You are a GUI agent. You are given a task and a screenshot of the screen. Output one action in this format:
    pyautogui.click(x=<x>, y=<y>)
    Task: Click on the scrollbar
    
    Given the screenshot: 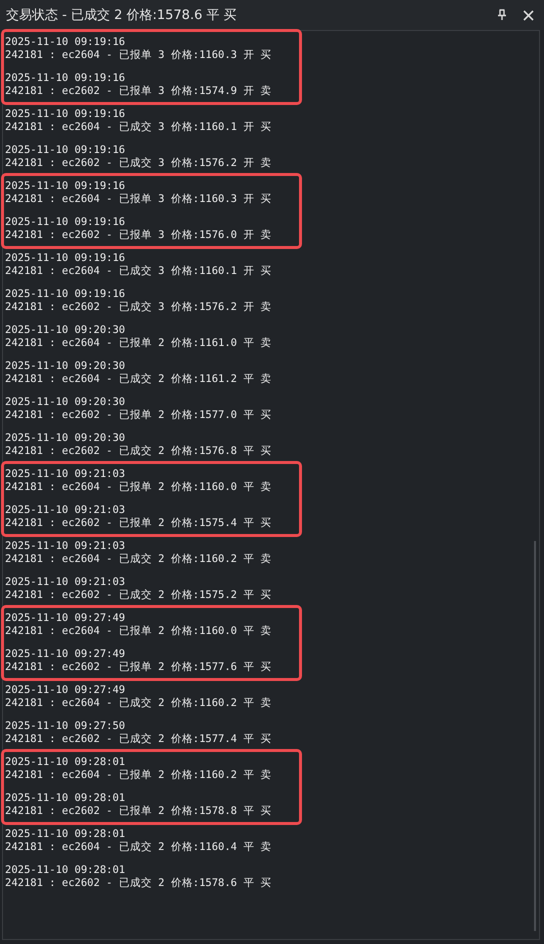 What is the action you would take?
    pyautogui.click(x=535, y=736)
    